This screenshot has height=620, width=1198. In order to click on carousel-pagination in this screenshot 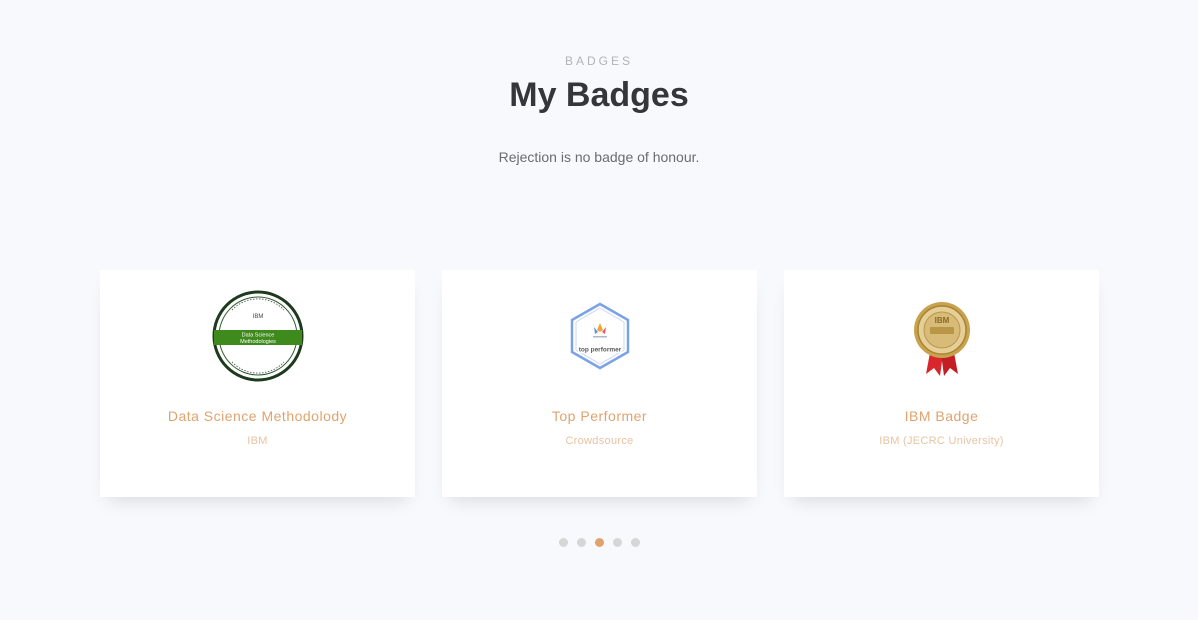, I will do `click(600, 542)`.